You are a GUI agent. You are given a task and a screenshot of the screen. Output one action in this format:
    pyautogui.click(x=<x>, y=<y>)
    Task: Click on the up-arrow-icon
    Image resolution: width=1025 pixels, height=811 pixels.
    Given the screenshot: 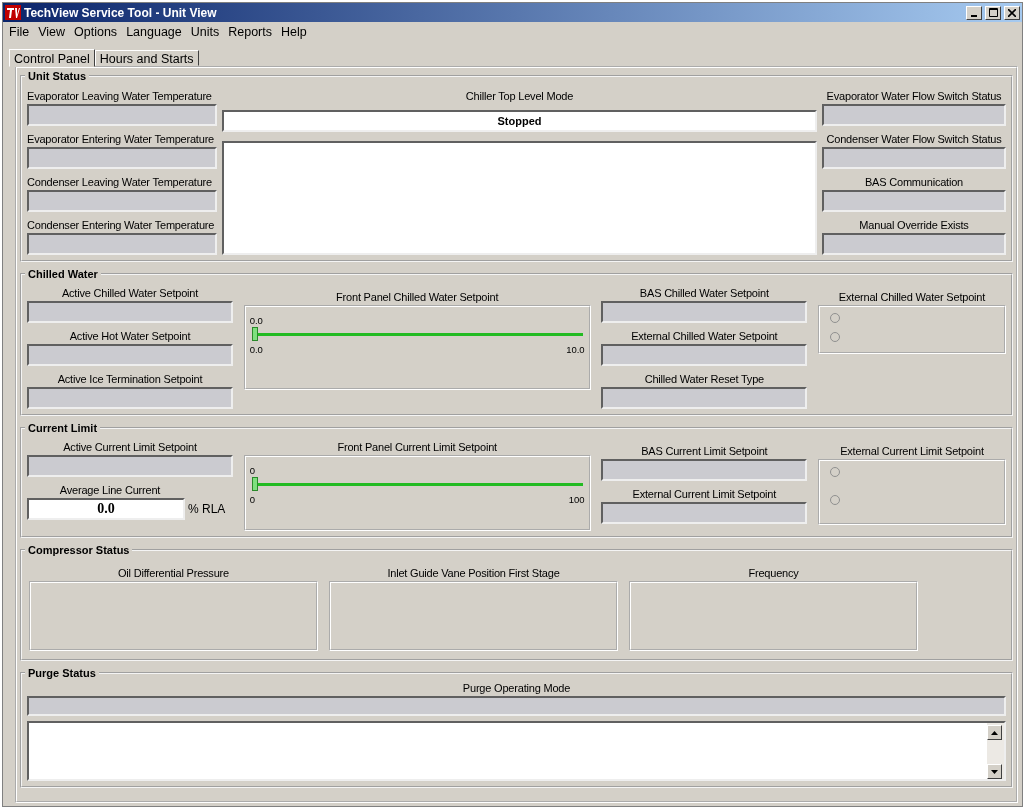 What is the action you would take?
    pyautogui.click(x=994, y=732)
    